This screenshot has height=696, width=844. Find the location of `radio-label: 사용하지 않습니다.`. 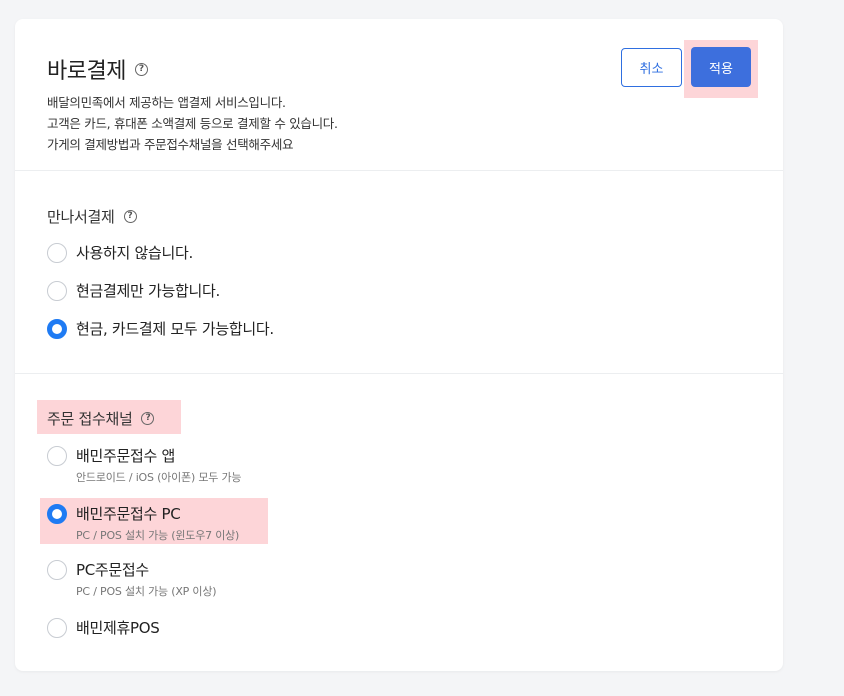

radio-label: 사용하지 않습니다. is located at coordinates (134, 253).